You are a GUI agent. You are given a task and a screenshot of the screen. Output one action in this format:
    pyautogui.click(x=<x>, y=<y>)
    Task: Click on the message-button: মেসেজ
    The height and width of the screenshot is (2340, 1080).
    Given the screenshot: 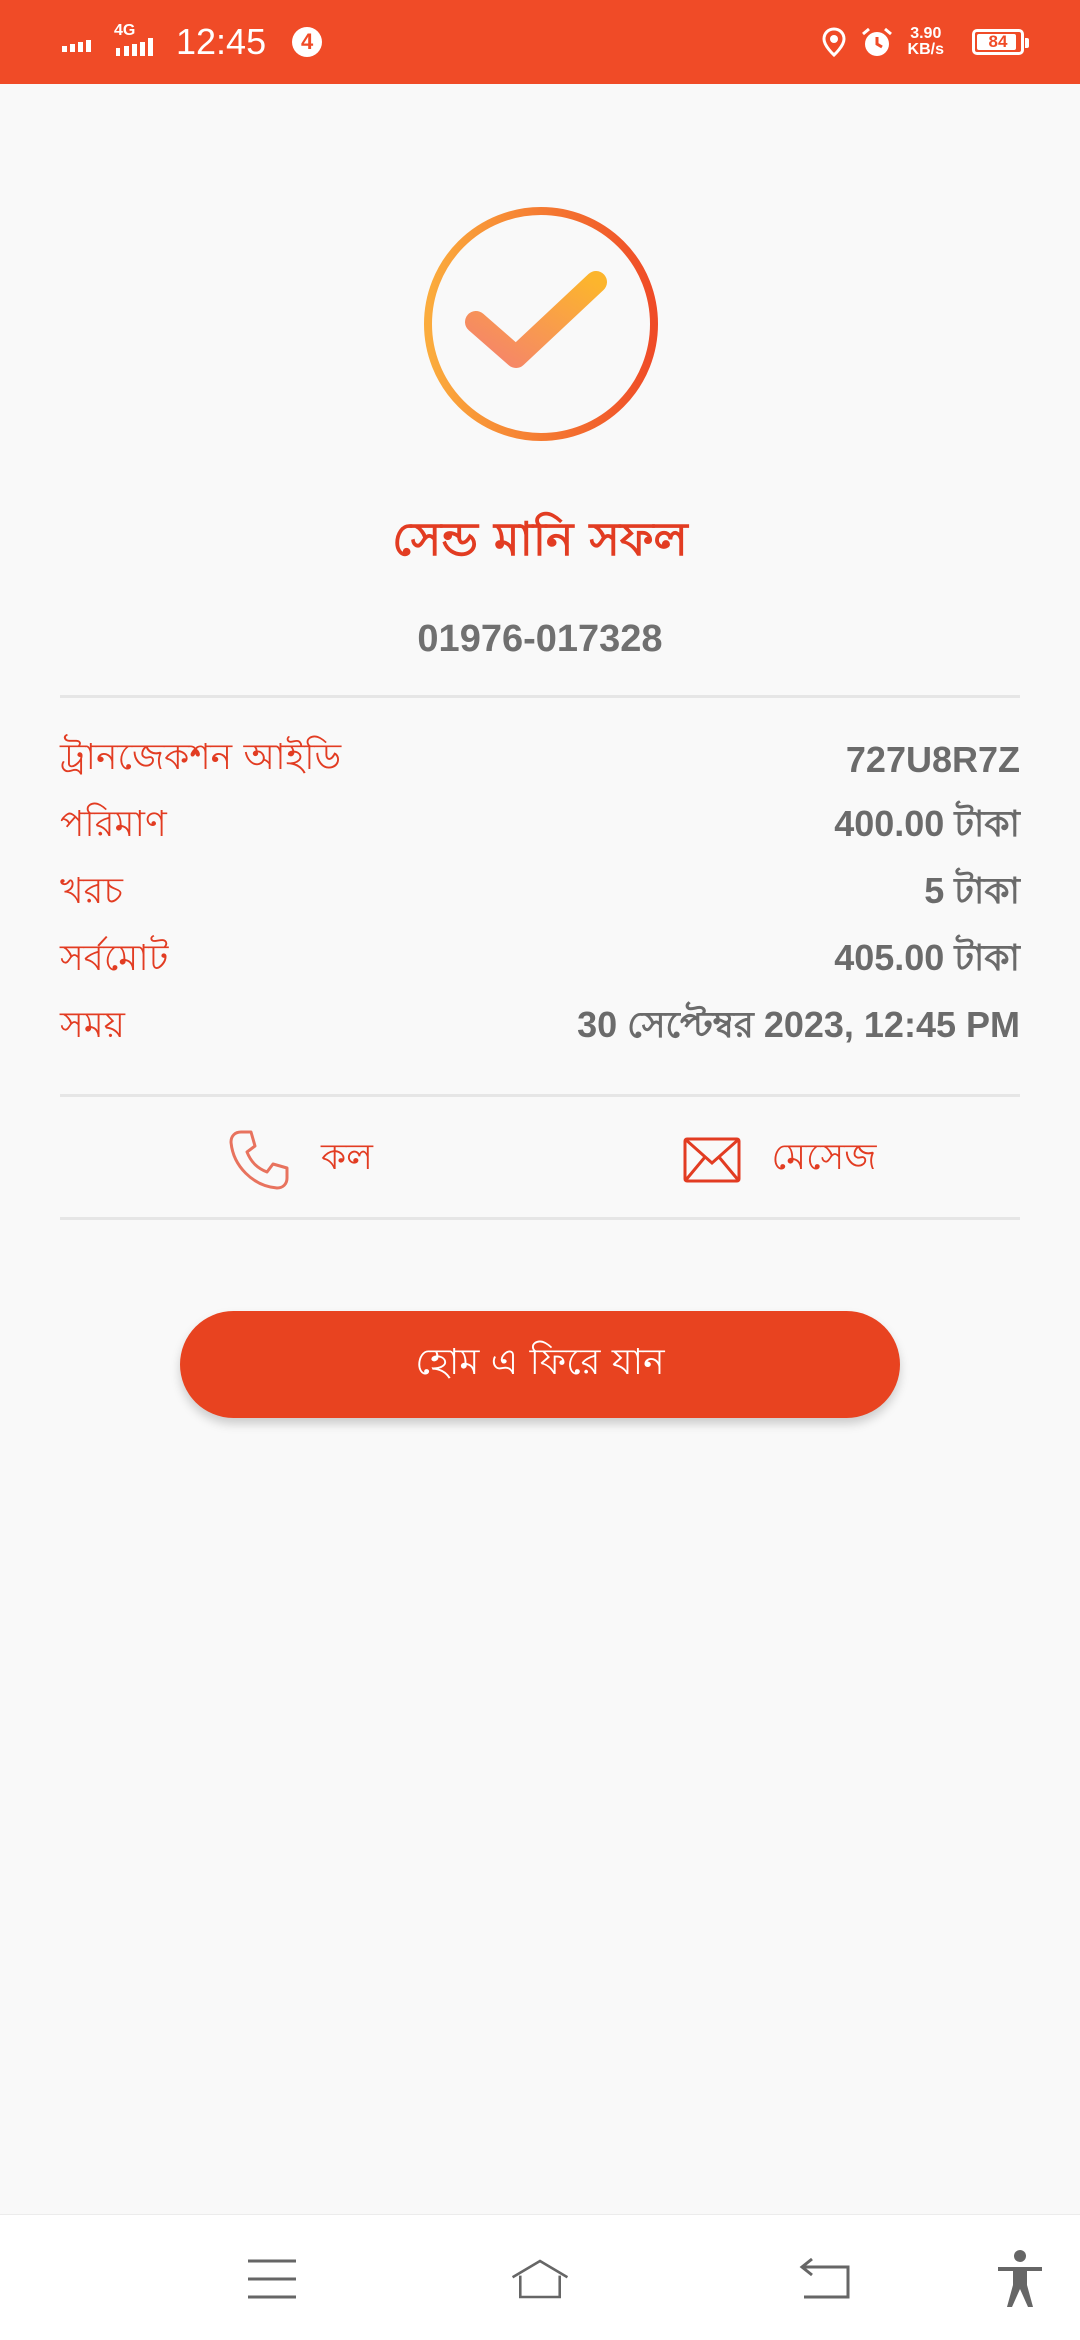 What is the action you would take?
    pyautogui.click(x=780, y=1160)
    